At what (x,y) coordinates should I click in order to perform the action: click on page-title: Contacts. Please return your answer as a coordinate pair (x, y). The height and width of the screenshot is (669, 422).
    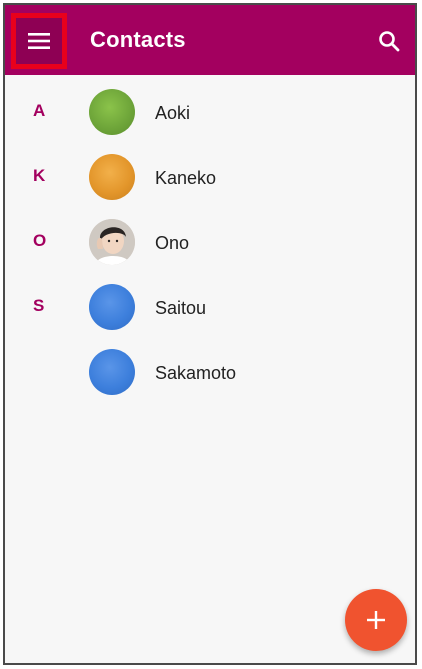
    Looking at the image, I should click on (138, 39).